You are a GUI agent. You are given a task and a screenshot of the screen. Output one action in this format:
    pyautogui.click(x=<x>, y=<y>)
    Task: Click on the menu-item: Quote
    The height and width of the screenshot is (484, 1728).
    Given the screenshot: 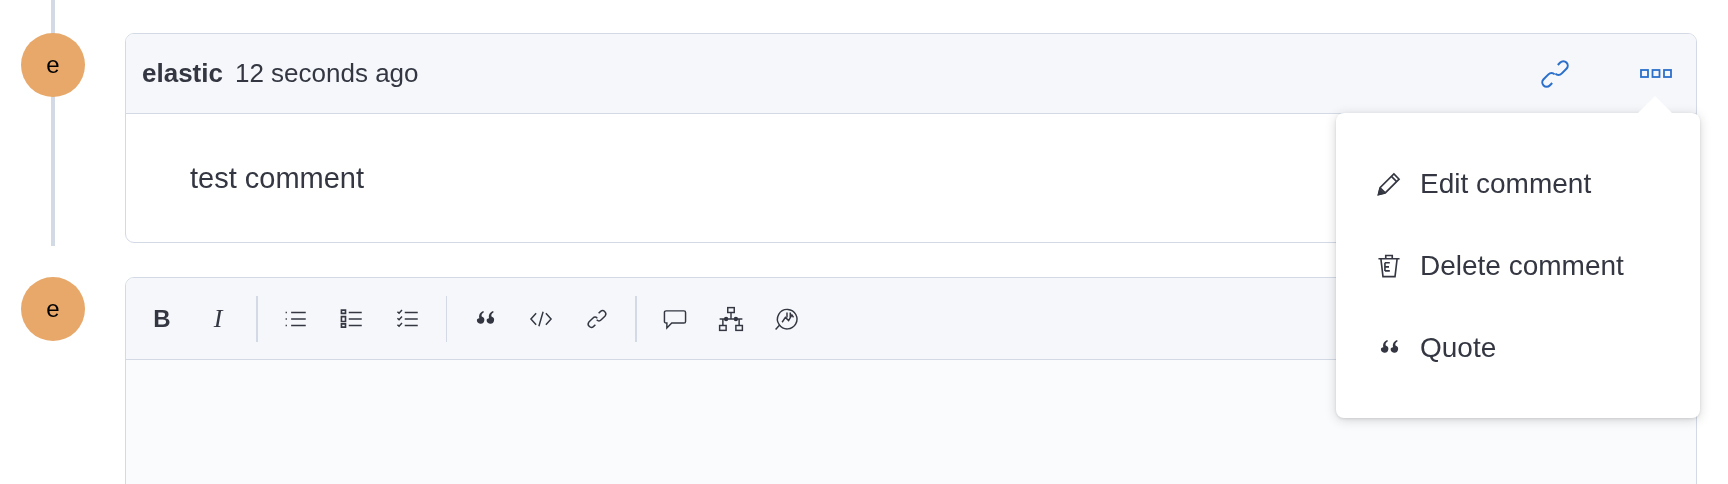 What is the action you would take?
    pyautogui.click(x=1436, y=347)
    